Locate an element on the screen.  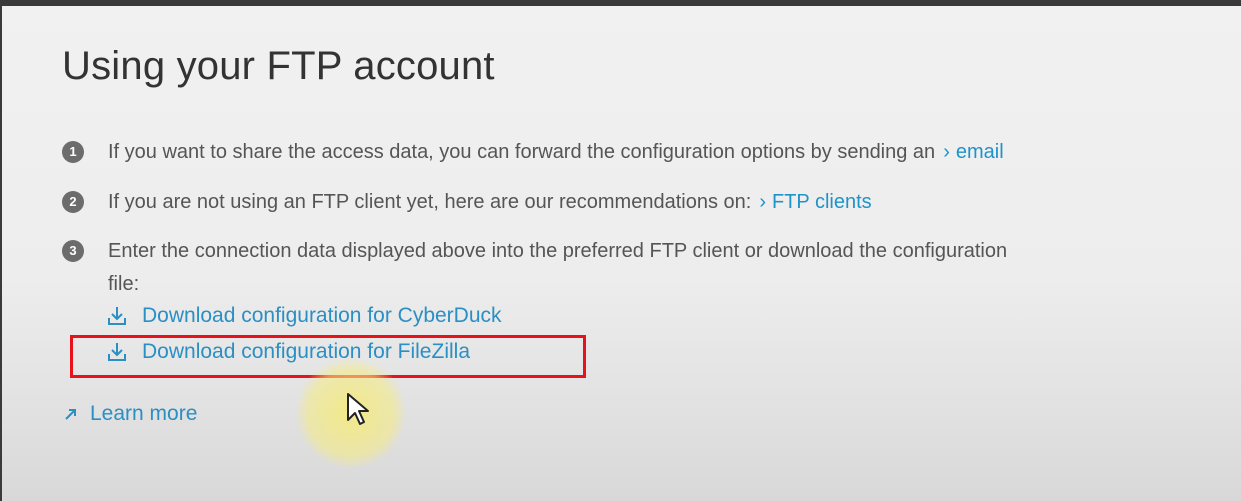
step-number-badge: 1 is located at coordinates (73, 152).